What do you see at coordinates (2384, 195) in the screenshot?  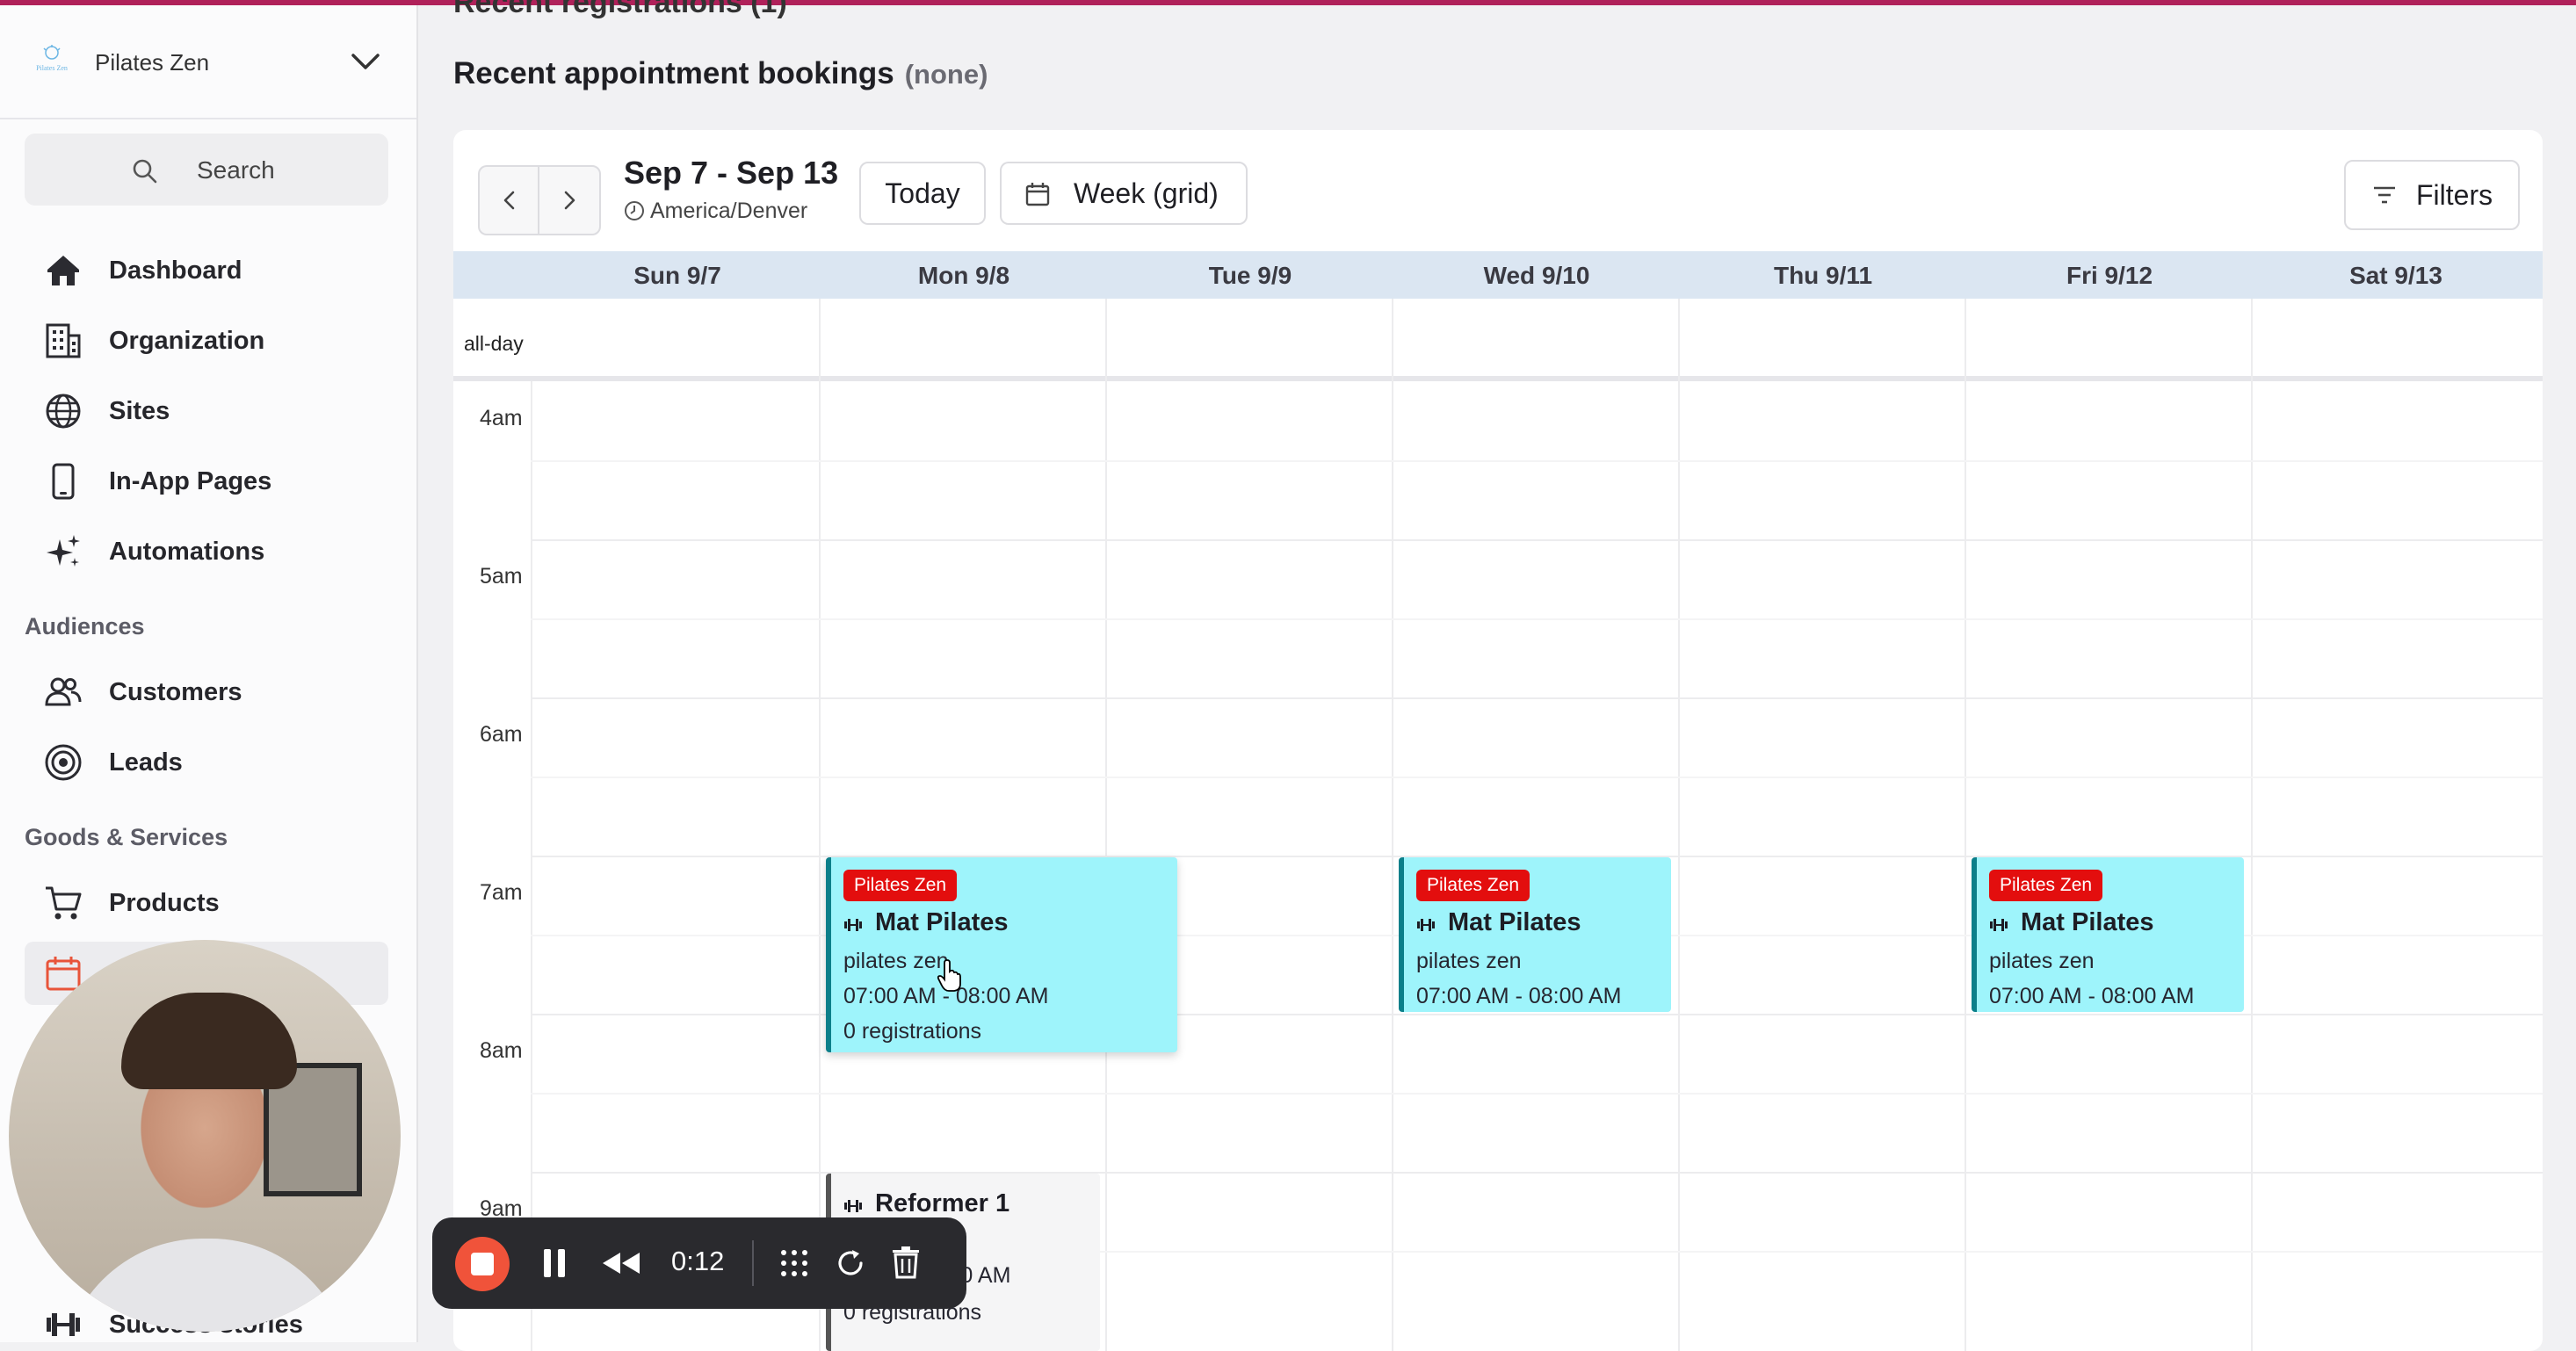 I see `filter-icon` at bounding box center [2384, 195].